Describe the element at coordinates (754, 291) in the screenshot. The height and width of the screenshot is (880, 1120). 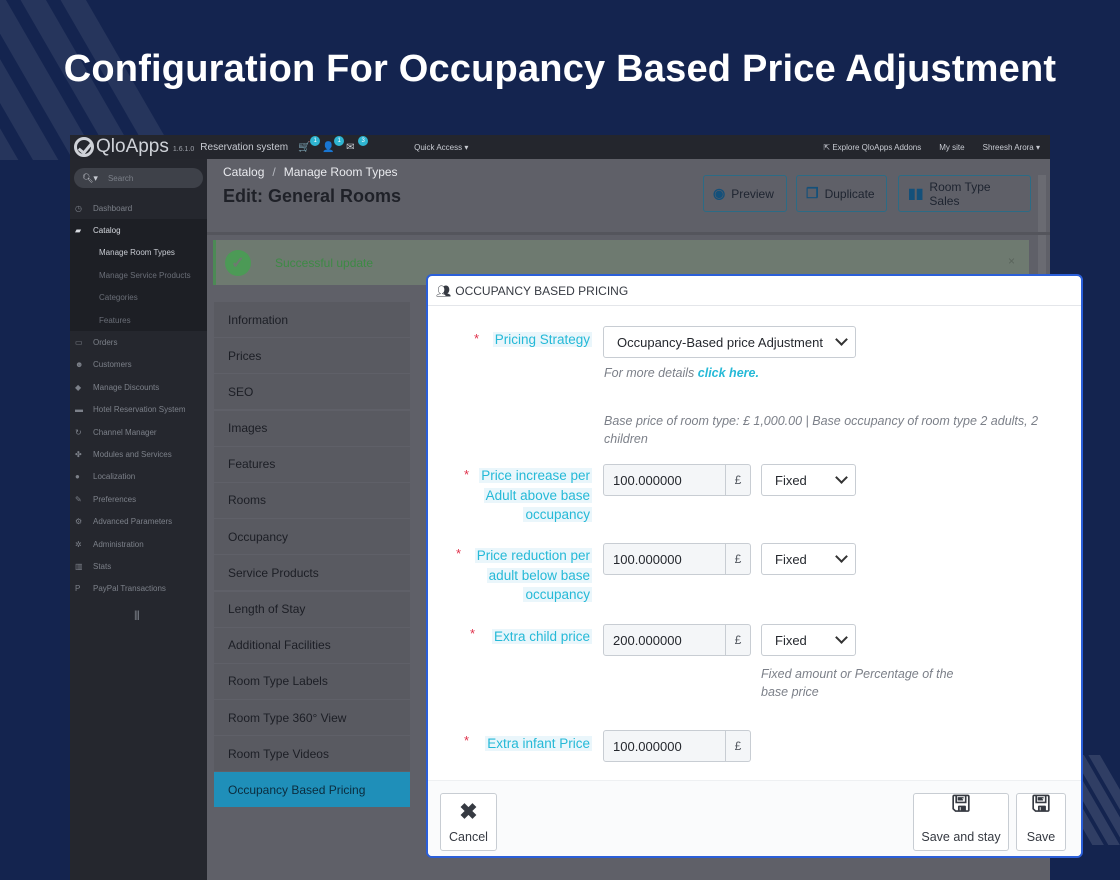
I see `panel-header: 👥︎ OCCUPANCY BASED PRICING` at that location.